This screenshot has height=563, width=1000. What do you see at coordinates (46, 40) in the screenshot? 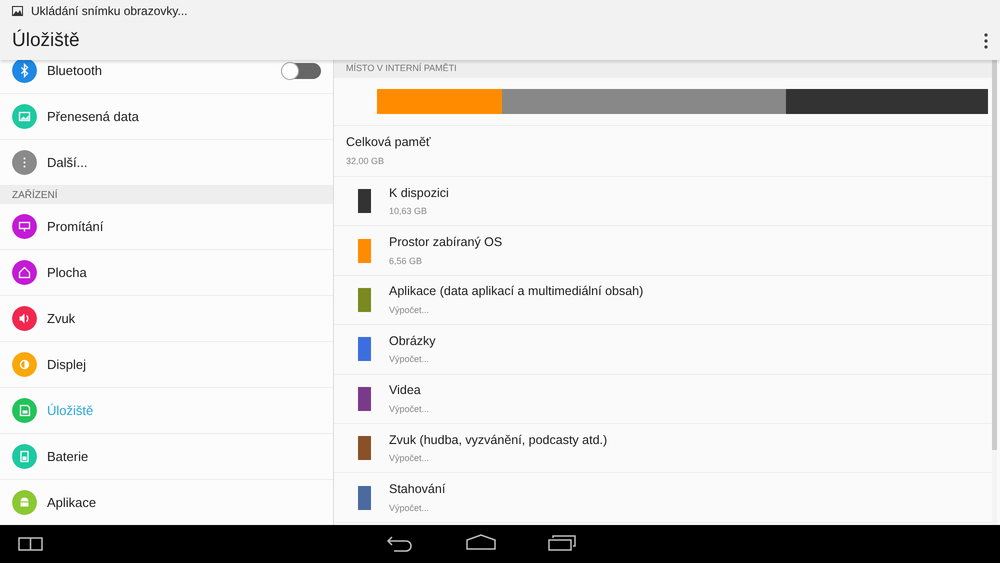
I see `screen-title: Úložiště` at bounding box center [46, 40].